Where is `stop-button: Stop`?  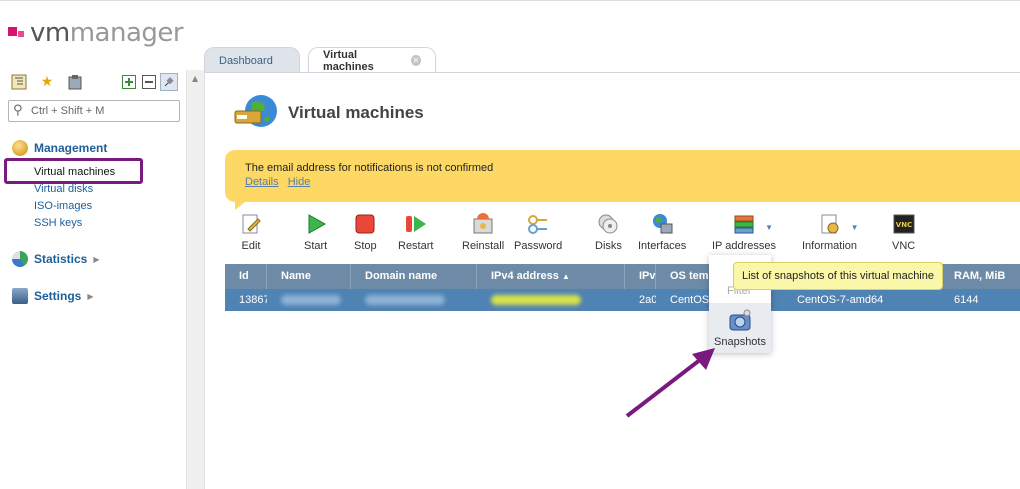
stop-button: Stop is located at coordinates (365, 232).